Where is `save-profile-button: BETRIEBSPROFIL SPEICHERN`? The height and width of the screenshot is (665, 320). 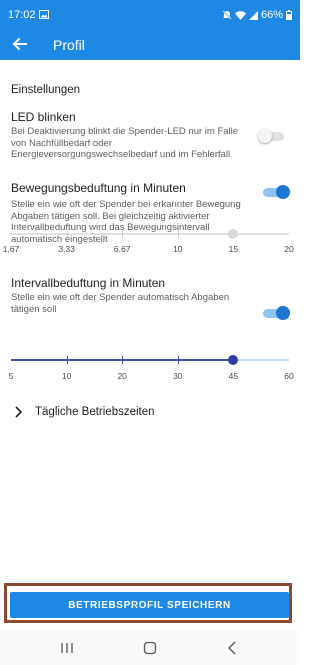
save-profile-button: BETRIEBSPROFIL SPEICHERN is located at coordinates (149, 605).